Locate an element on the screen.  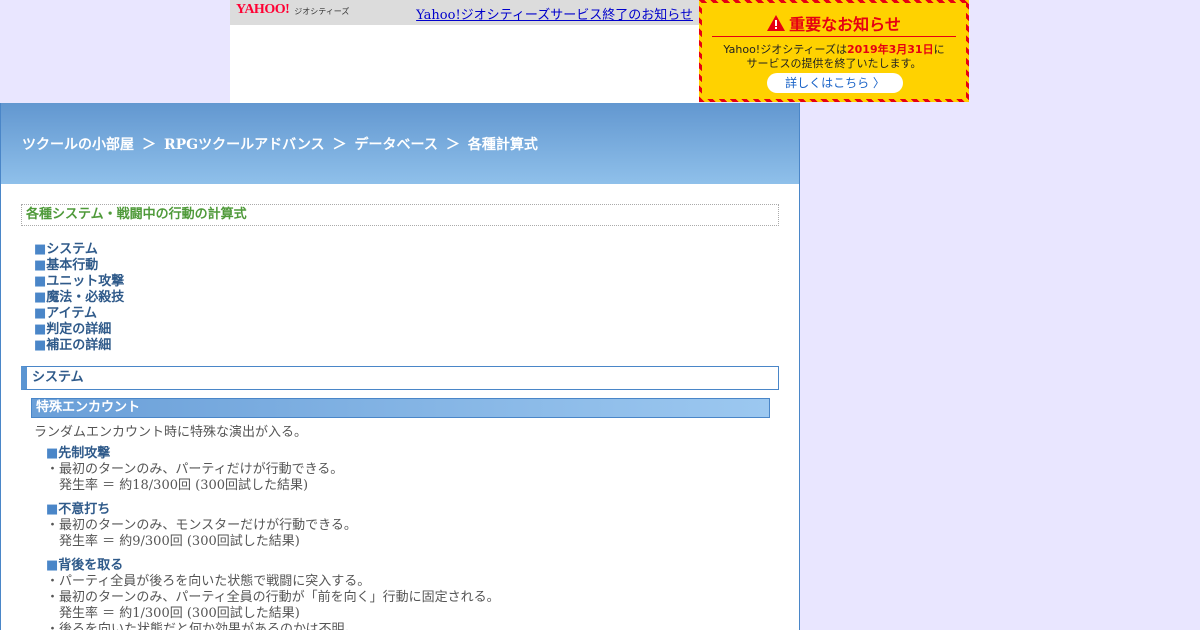
entry-extra-line: ・後ろを向いた状態だと何か効果があるのかは不明。 is located at coordinates (202, 626).